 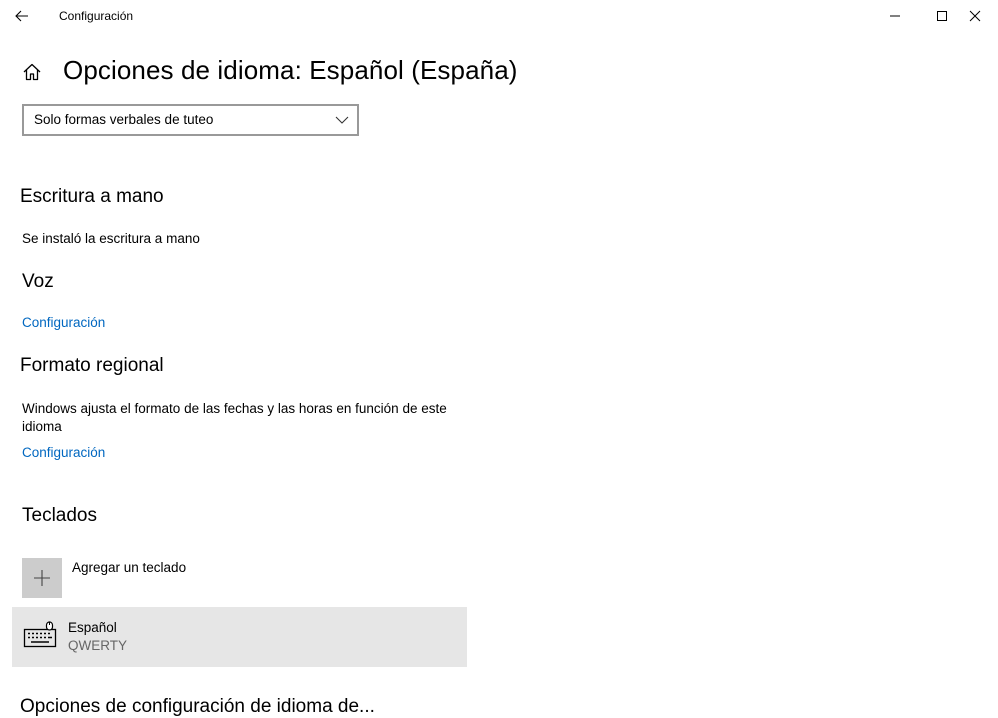 I want to click on page-title: Opciones de idioma: Español (España), so click(x=290, y=70).